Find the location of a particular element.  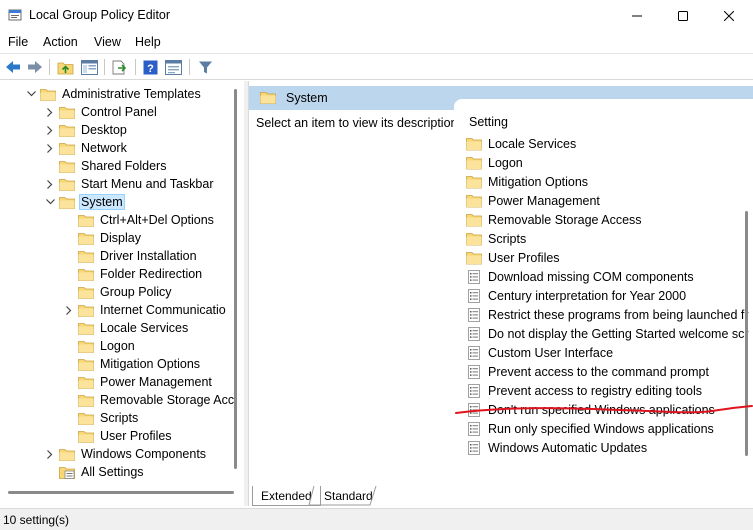

list-item-folder: Removable Storage Access is located at coordinates (554, 219).